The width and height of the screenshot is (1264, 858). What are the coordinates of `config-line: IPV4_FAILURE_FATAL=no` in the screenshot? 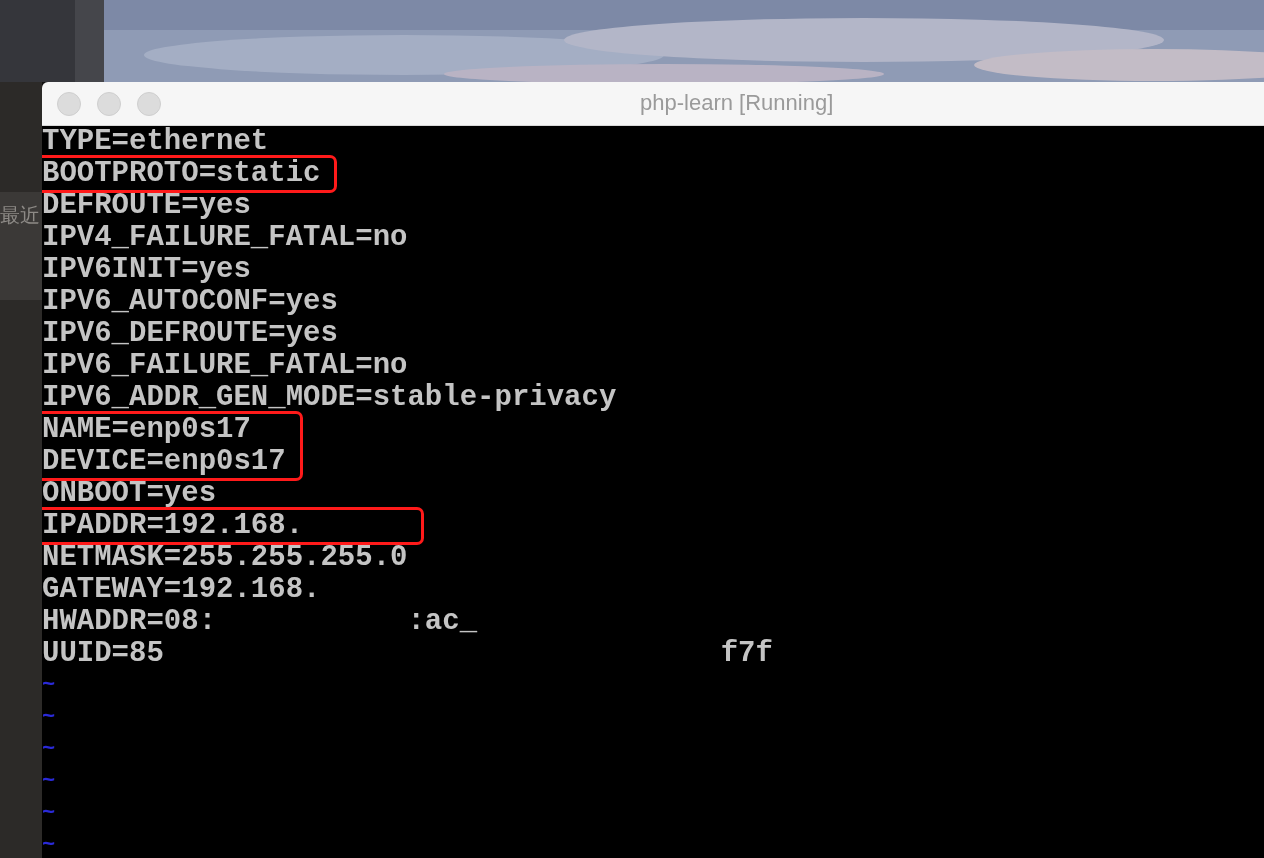 It's located at (225, 238).